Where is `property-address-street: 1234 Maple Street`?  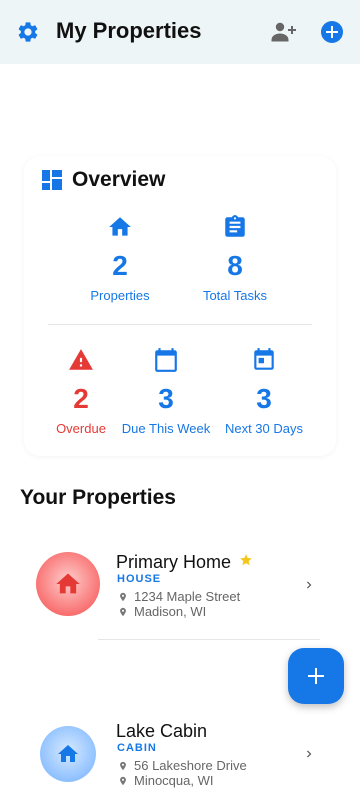
property-address-street: 1234 Maple Street is located at coordinates (179, 596).